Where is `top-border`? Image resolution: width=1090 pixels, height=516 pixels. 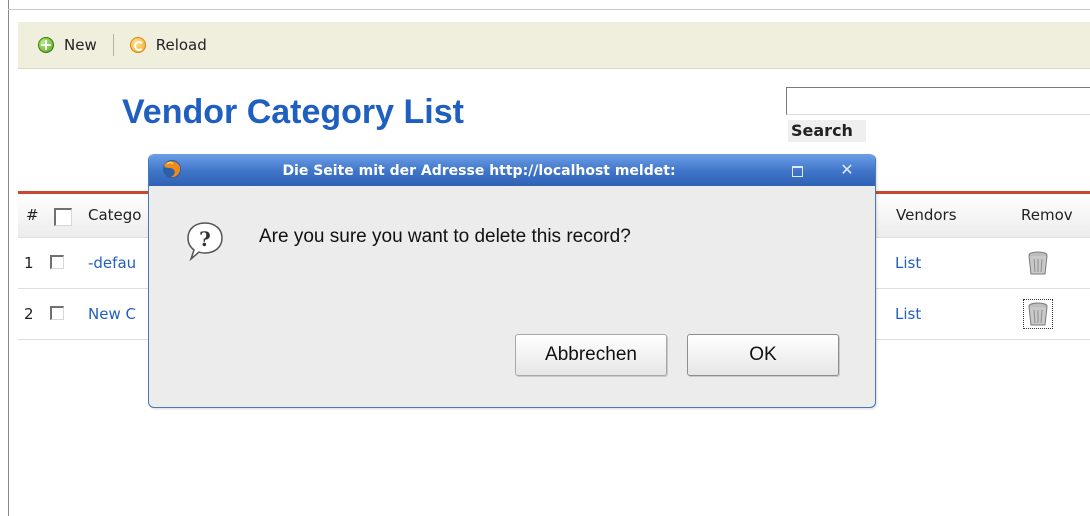
top-border is located at coordinates (549, 9).